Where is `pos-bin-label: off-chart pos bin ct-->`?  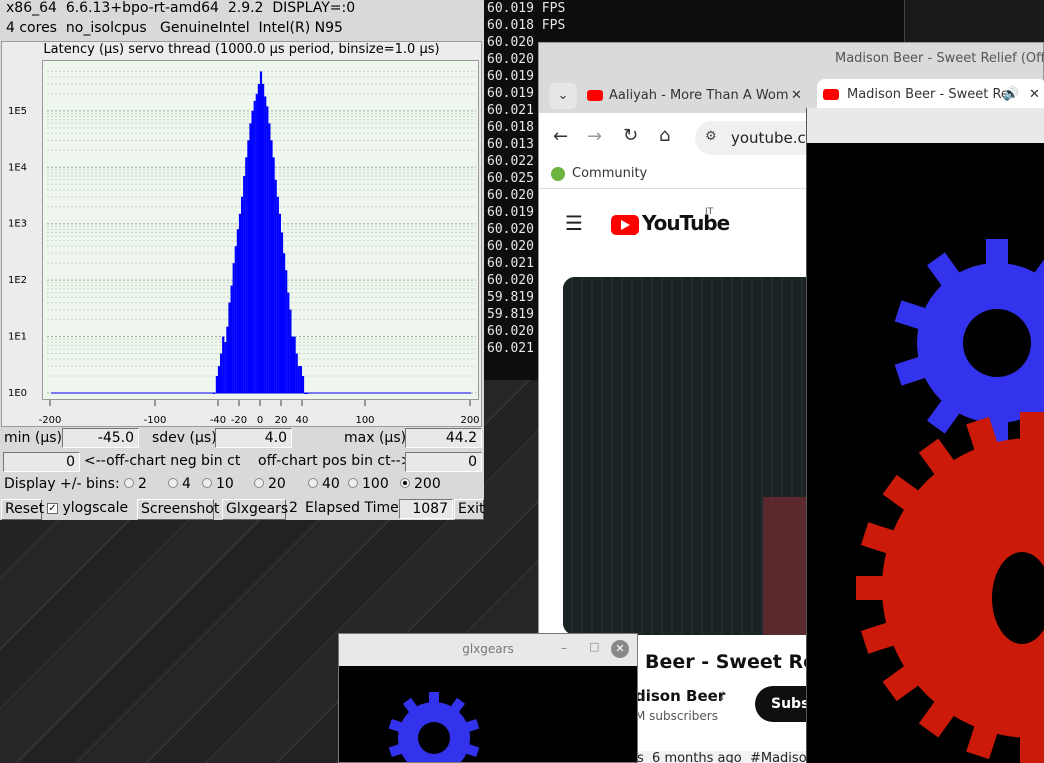 pos-bin-label: off-chart pos bin ct--> is located at coordinates (335, 461).